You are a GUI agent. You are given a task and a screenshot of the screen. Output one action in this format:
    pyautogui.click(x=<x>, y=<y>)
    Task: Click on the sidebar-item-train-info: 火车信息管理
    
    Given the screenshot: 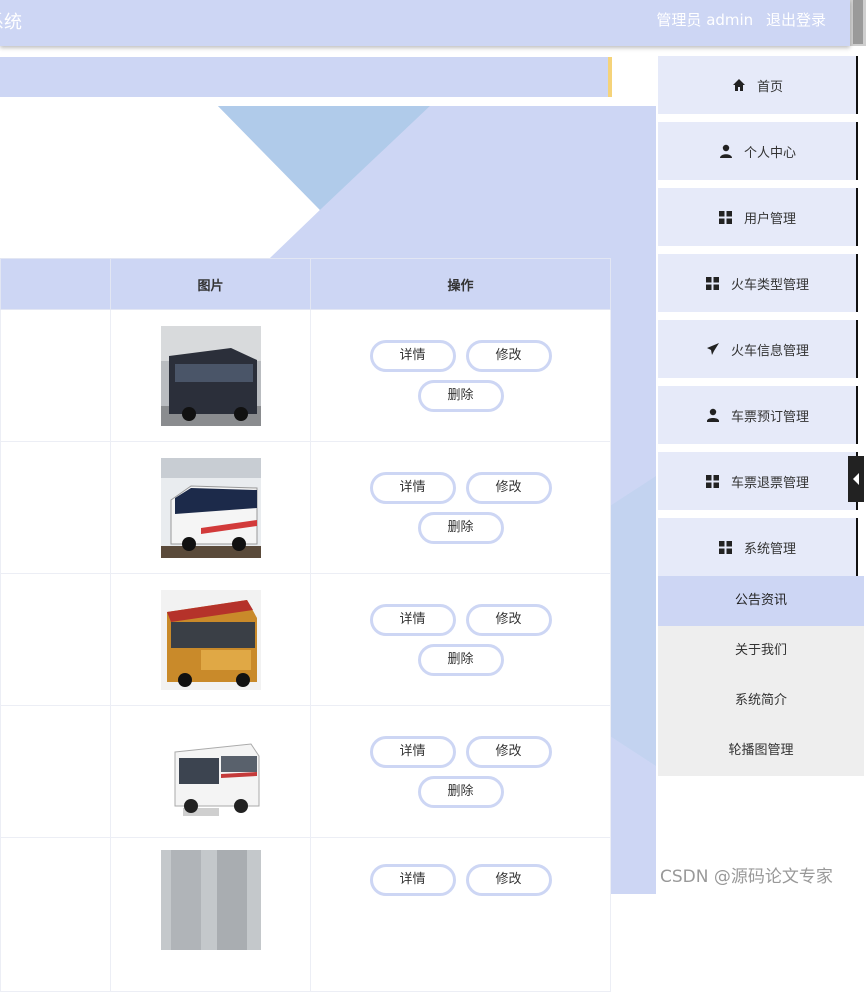 What is the action you would take?
    pyautogui.click(x=758, y=349)
    